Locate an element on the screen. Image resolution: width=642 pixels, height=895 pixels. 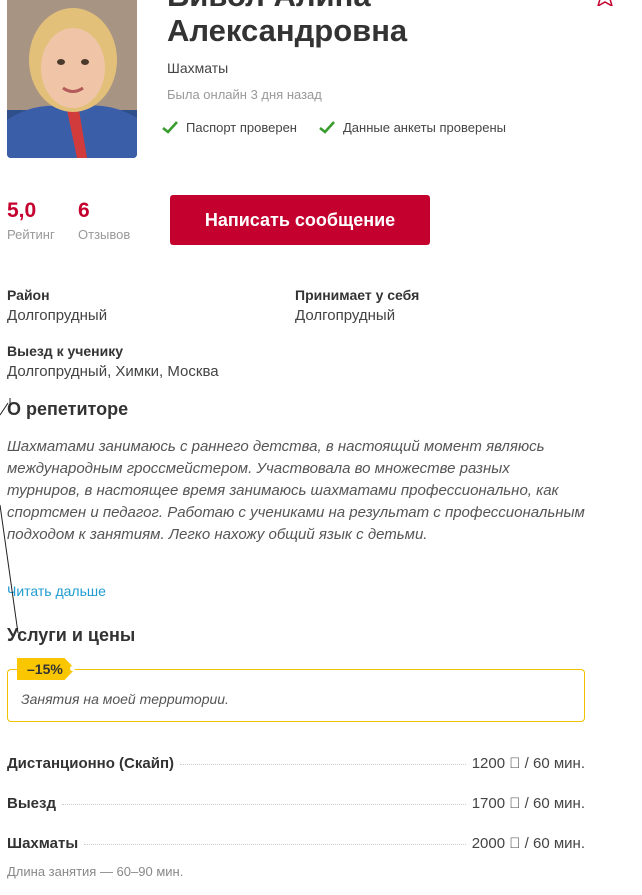
verification-passport: Паспорт проверен is located at coordinates (229, 127).